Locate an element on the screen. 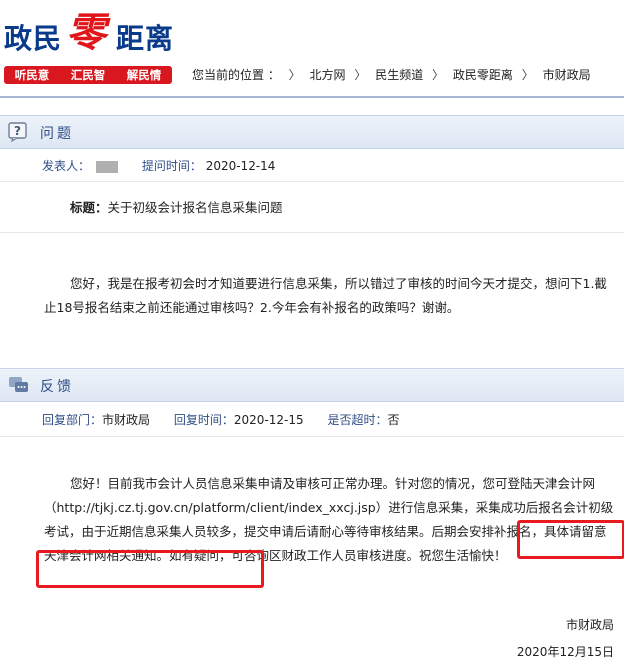  feedback-section-header: 反馈 is located at coordinates (312, 385).